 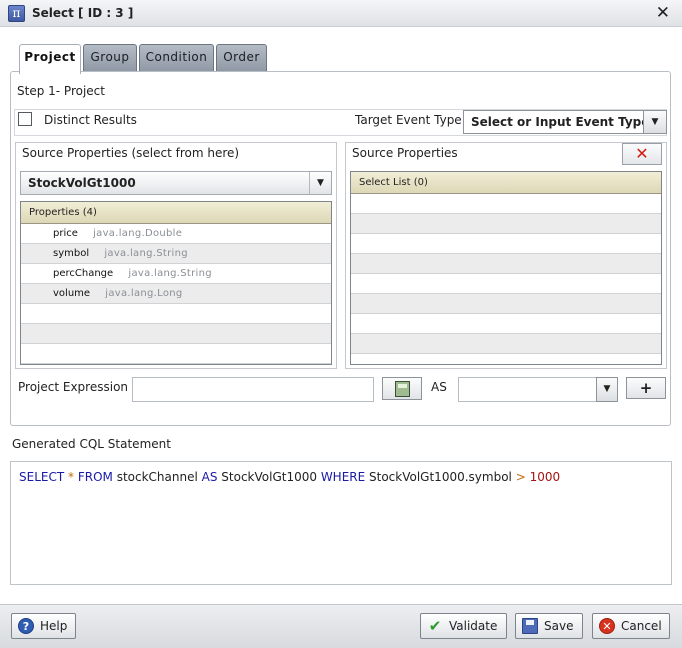 What do you see at coordinates (83, 13) in the screenshot?
I see `window-title: Select [ ID : 3 ]` at bounding box center [83, 13].